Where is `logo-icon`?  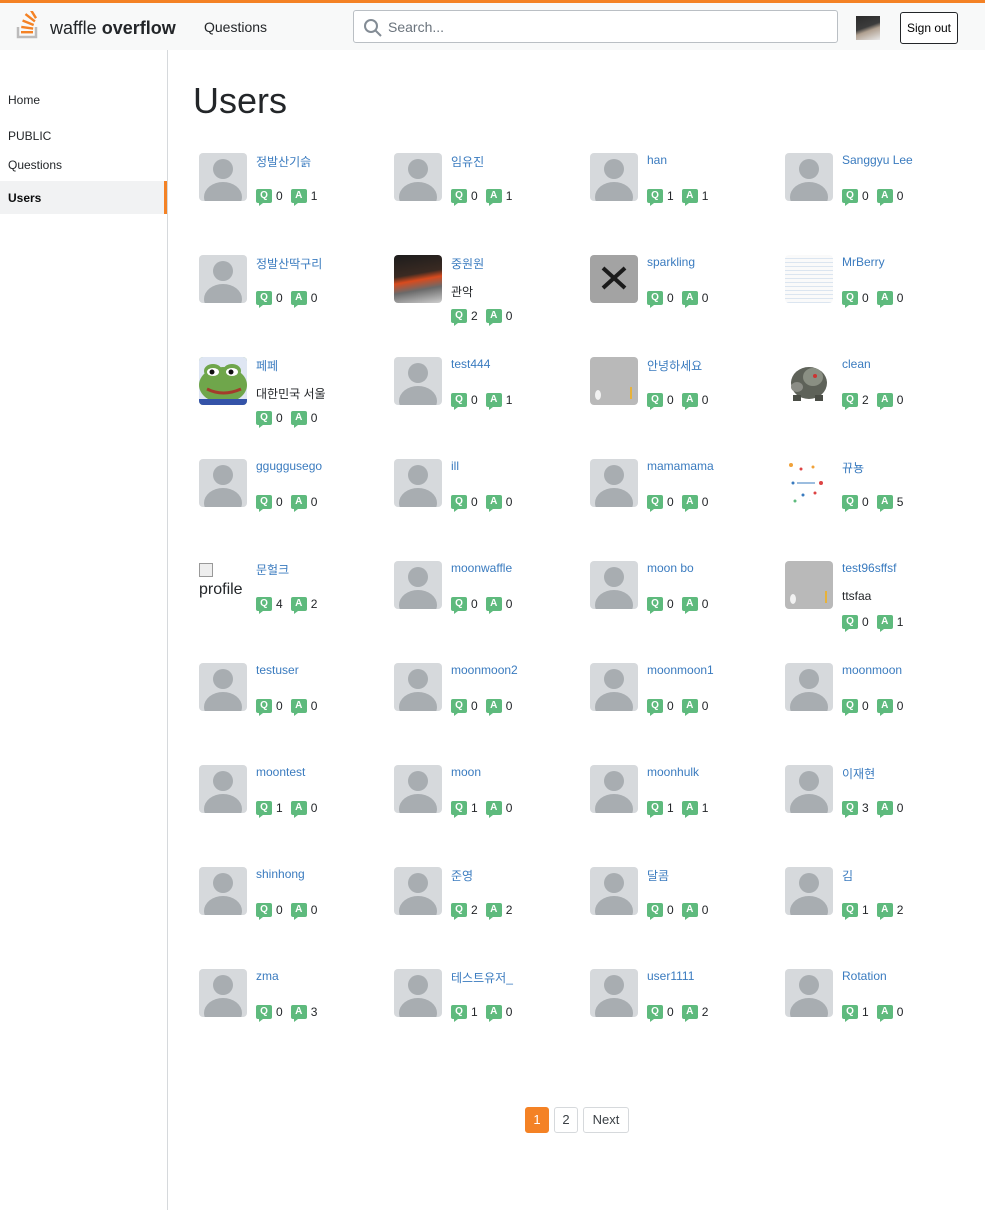
logo-icon is located at coordinates (28, 25).